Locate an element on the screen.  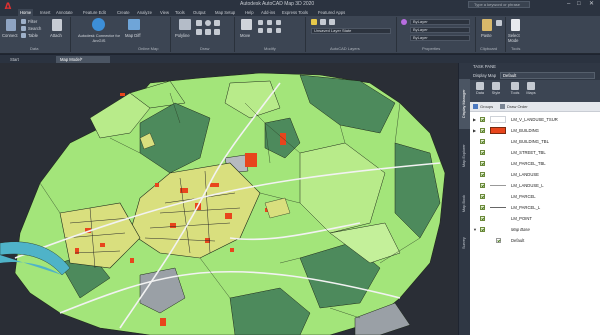
minimize-button: – is located at coordinates (568, 4).